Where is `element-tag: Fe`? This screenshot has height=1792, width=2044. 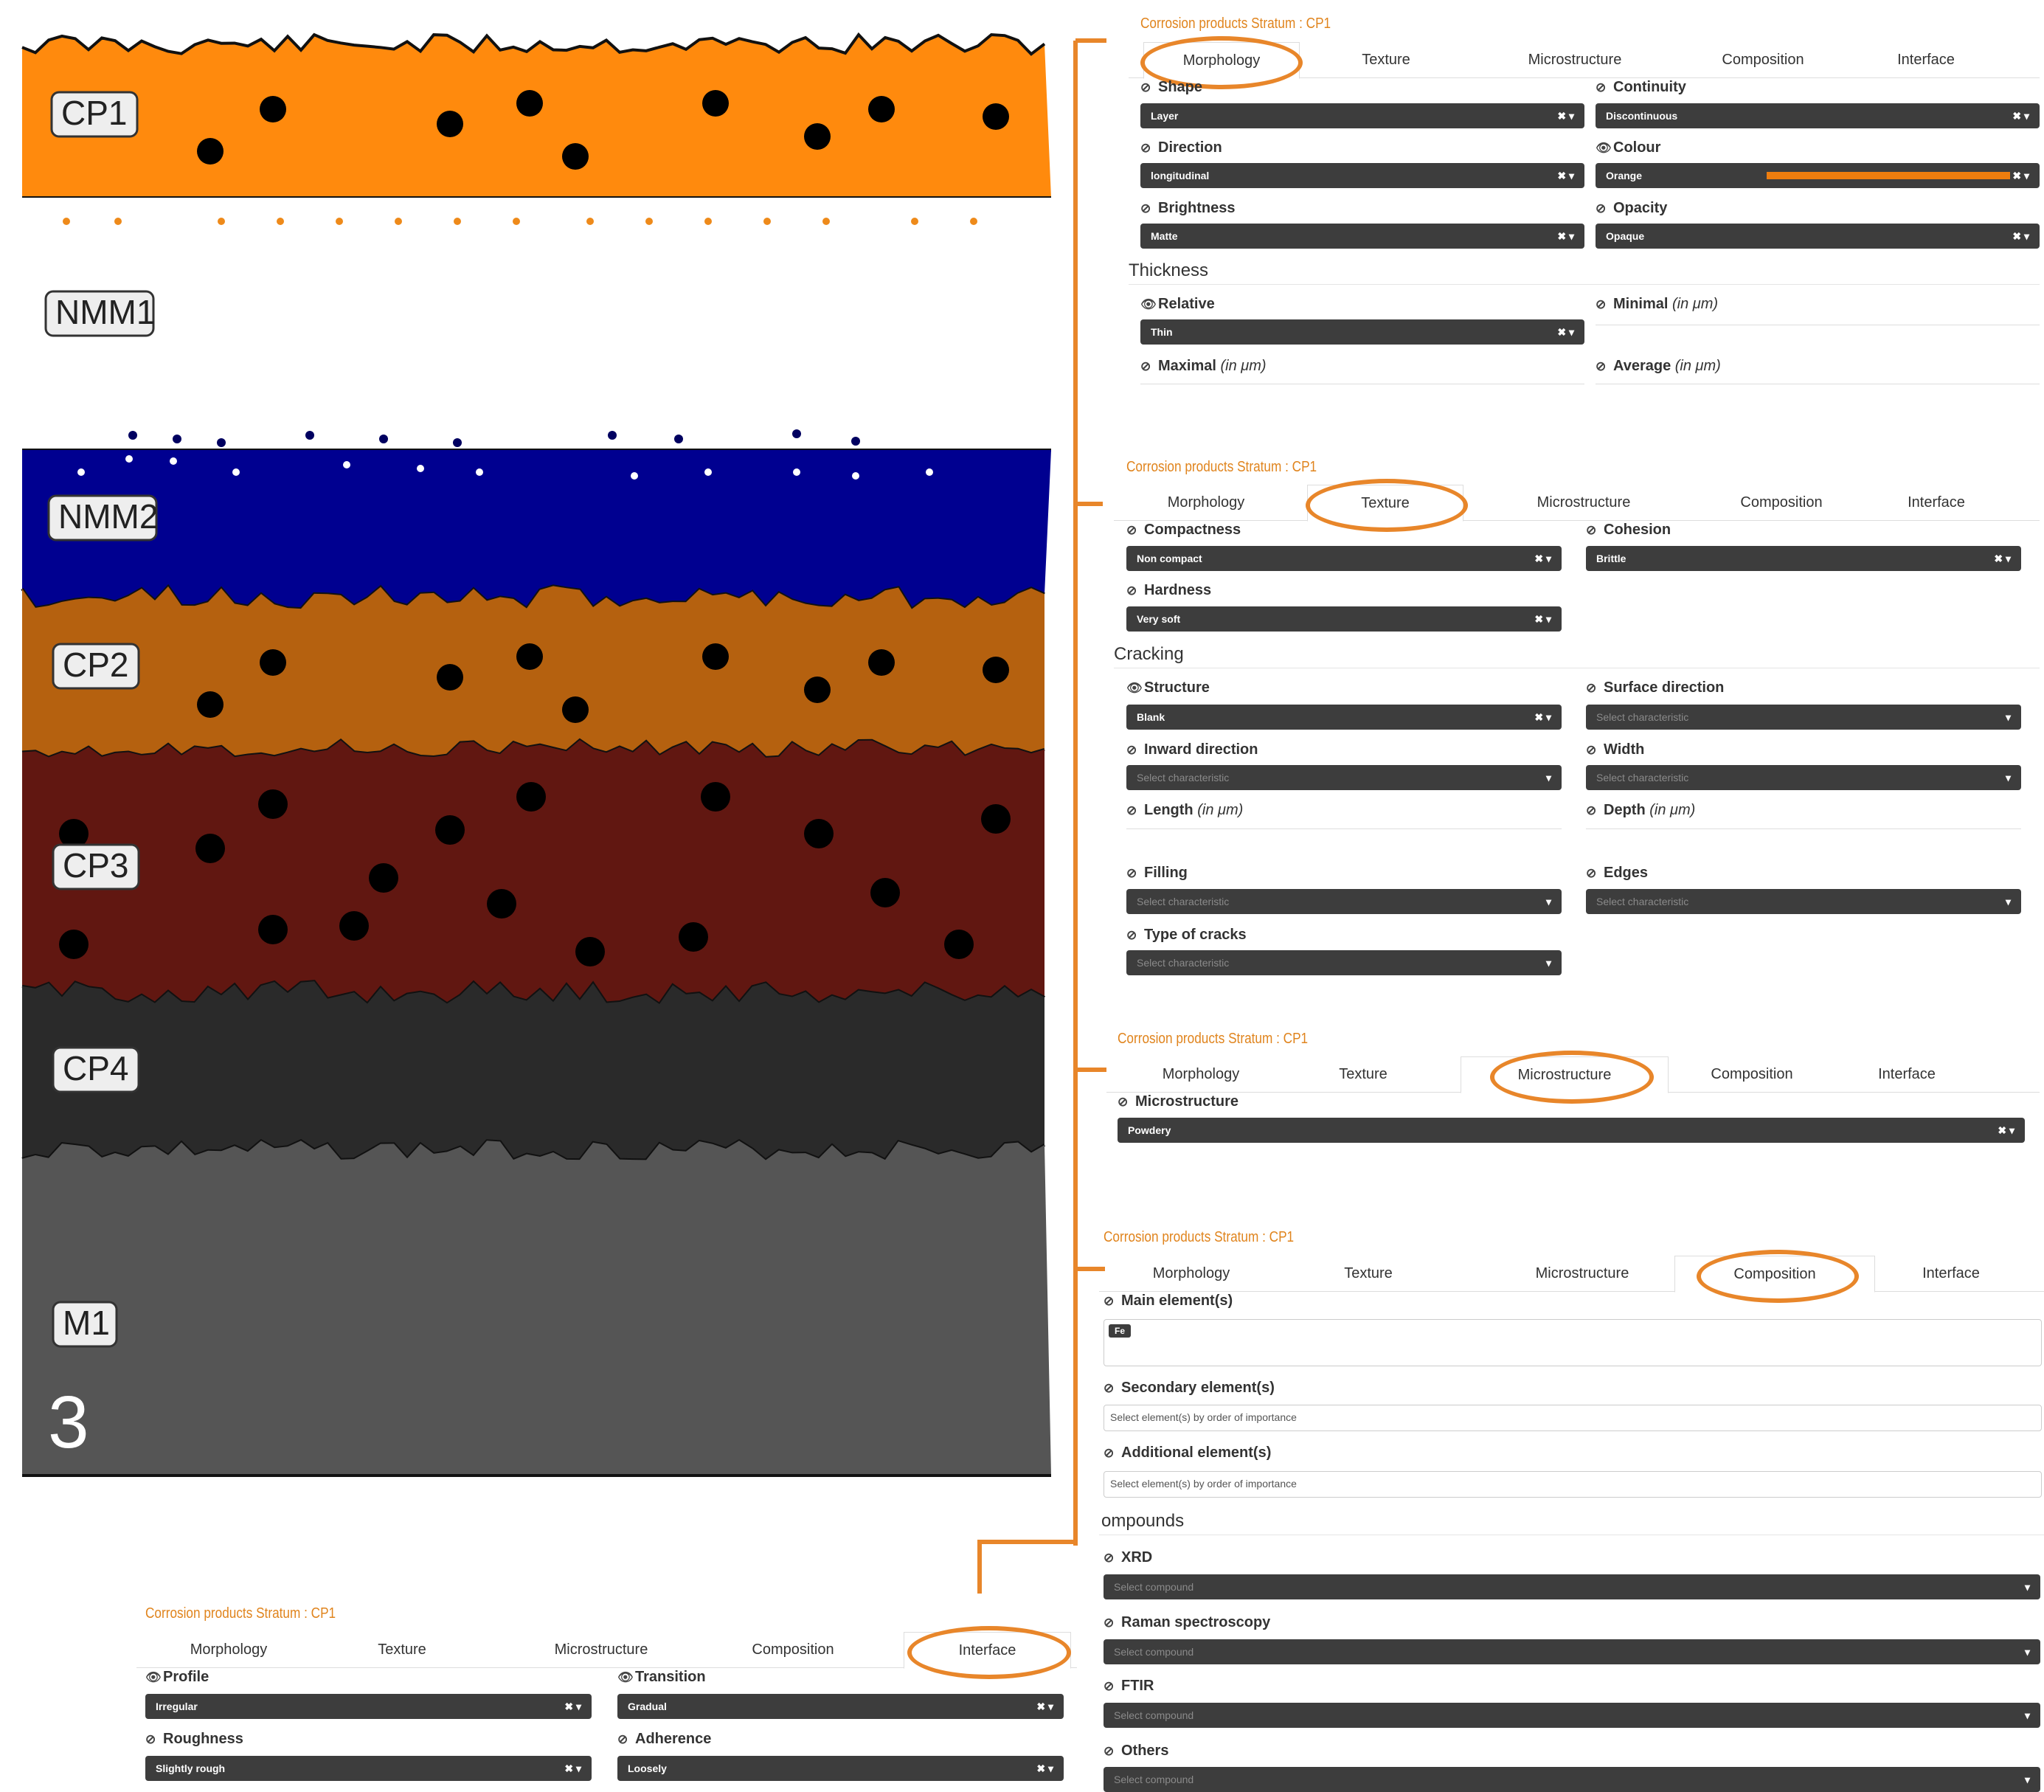 element-tag: Fe is located at coordinates (1121, 1331).